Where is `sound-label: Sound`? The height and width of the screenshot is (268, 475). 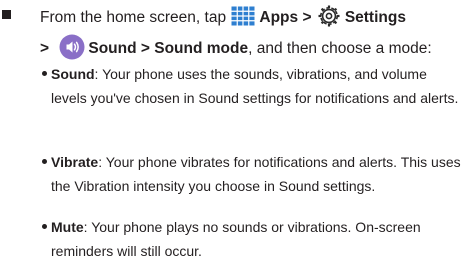
sound-label: Sound is located at coordinates (112, 49).